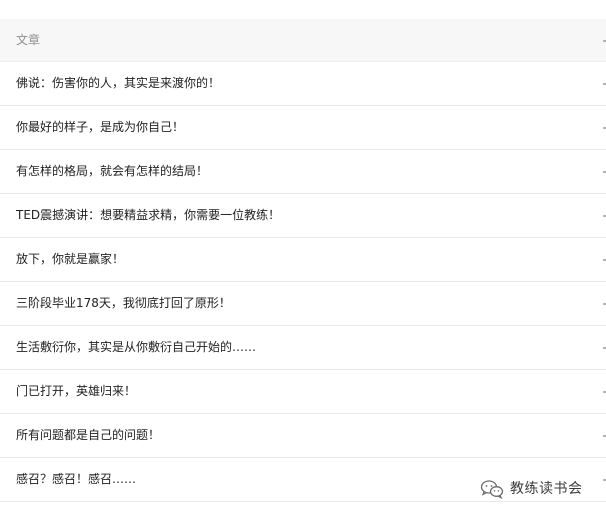 The image size is (606, 516). I want to click on article-title: TED震撼演讲：想要精益求精，你需要一位教练！, so click(148, 215).